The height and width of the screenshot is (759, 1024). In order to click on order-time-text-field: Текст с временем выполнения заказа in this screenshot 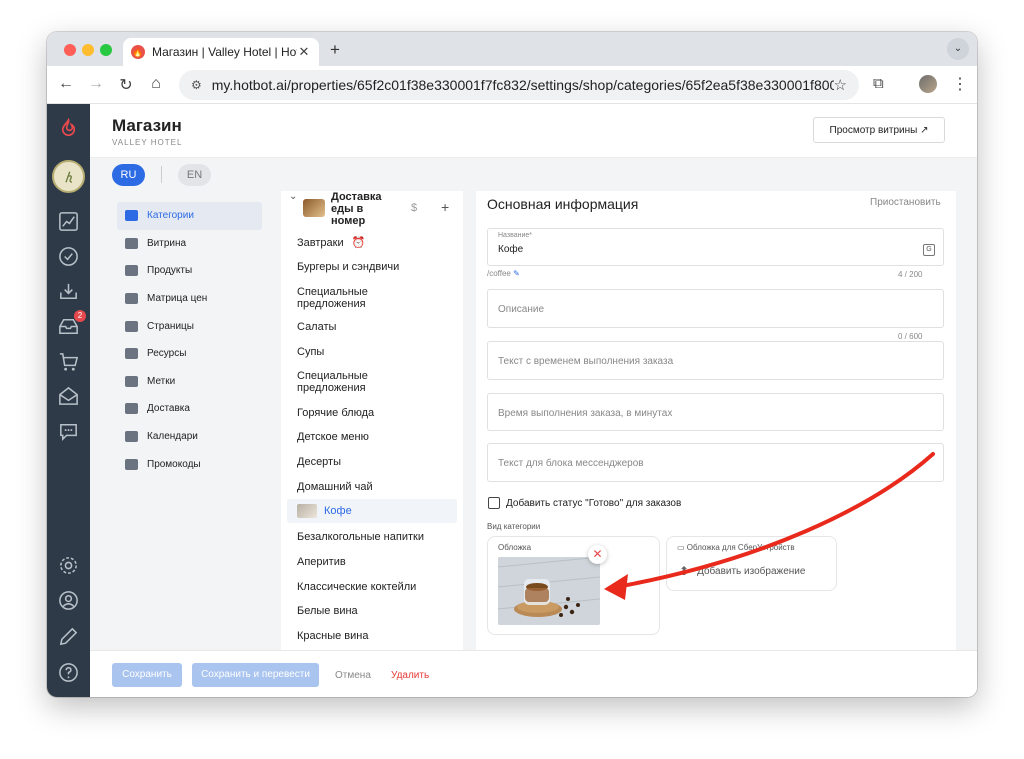, I will do `click(715, 360)`.